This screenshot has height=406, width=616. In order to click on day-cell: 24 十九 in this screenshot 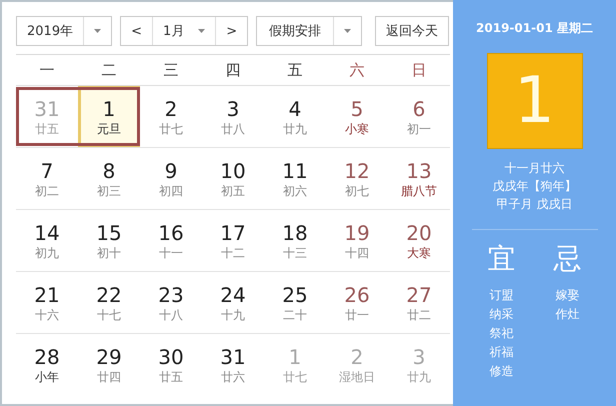, I will do `click(233, 303)`.